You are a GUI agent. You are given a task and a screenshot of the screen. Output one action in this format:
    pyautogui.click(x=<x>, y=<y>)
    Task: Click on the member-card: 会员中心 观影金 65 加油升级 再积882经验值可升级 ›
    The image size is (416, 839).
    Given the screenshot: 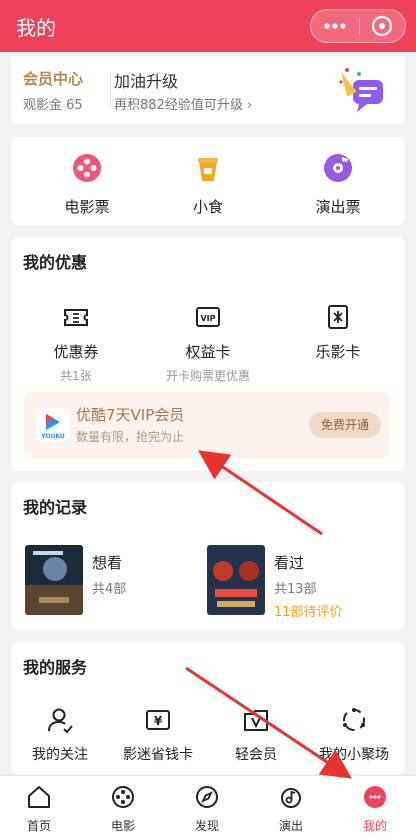 What is the action you would take?
    pyautogui.click(x=208, y=90)
    